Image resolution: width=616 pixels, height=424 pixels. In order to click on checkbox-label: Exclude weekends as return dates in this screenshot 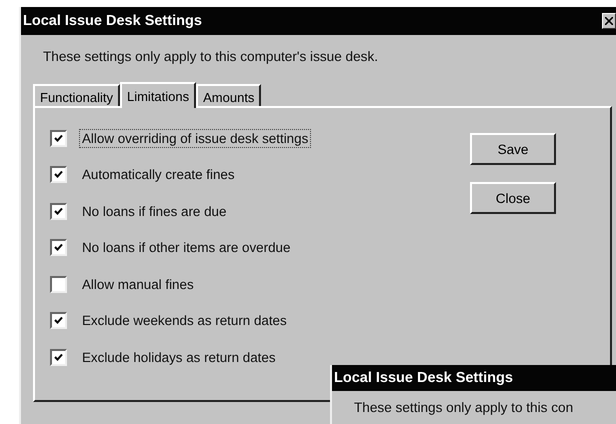, I will do `click(184, 320)`.